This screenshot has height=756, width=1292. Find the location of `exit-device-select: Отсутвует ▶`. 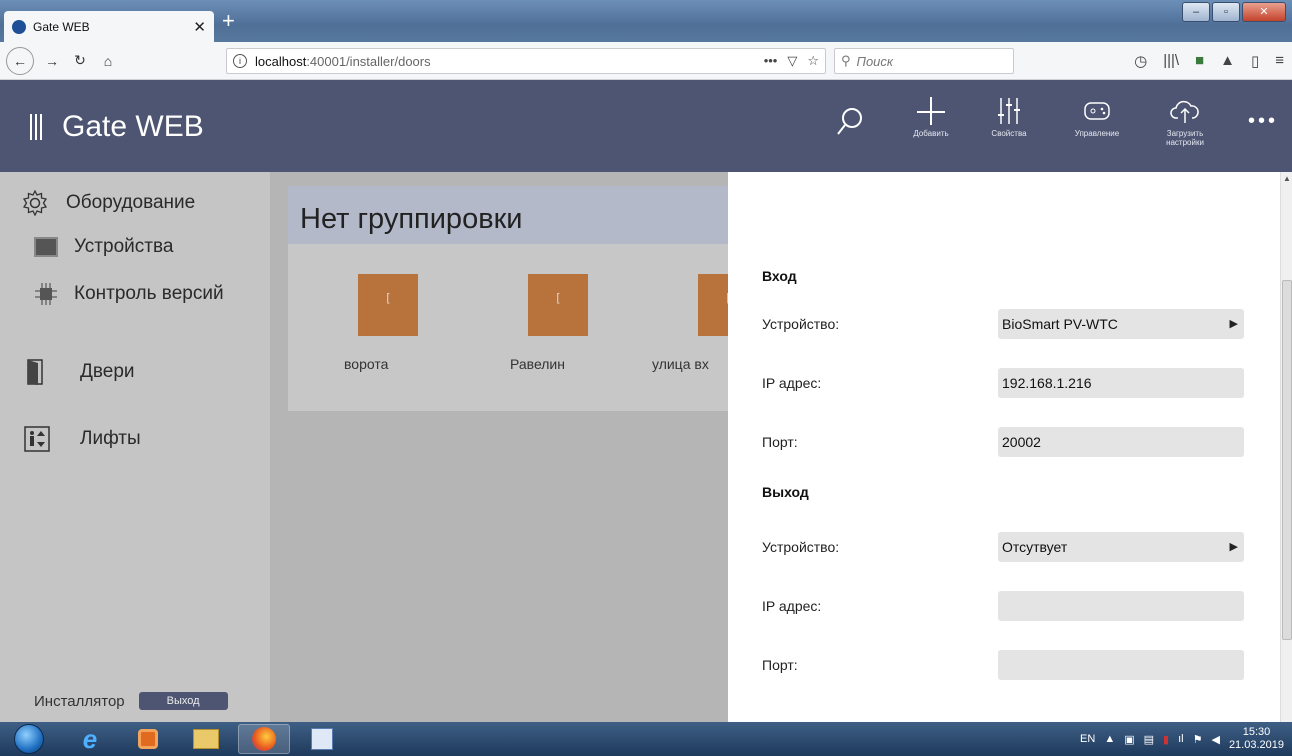

exit-device-select: Отсутвует ▶ is located at coordinates (1121, 547).